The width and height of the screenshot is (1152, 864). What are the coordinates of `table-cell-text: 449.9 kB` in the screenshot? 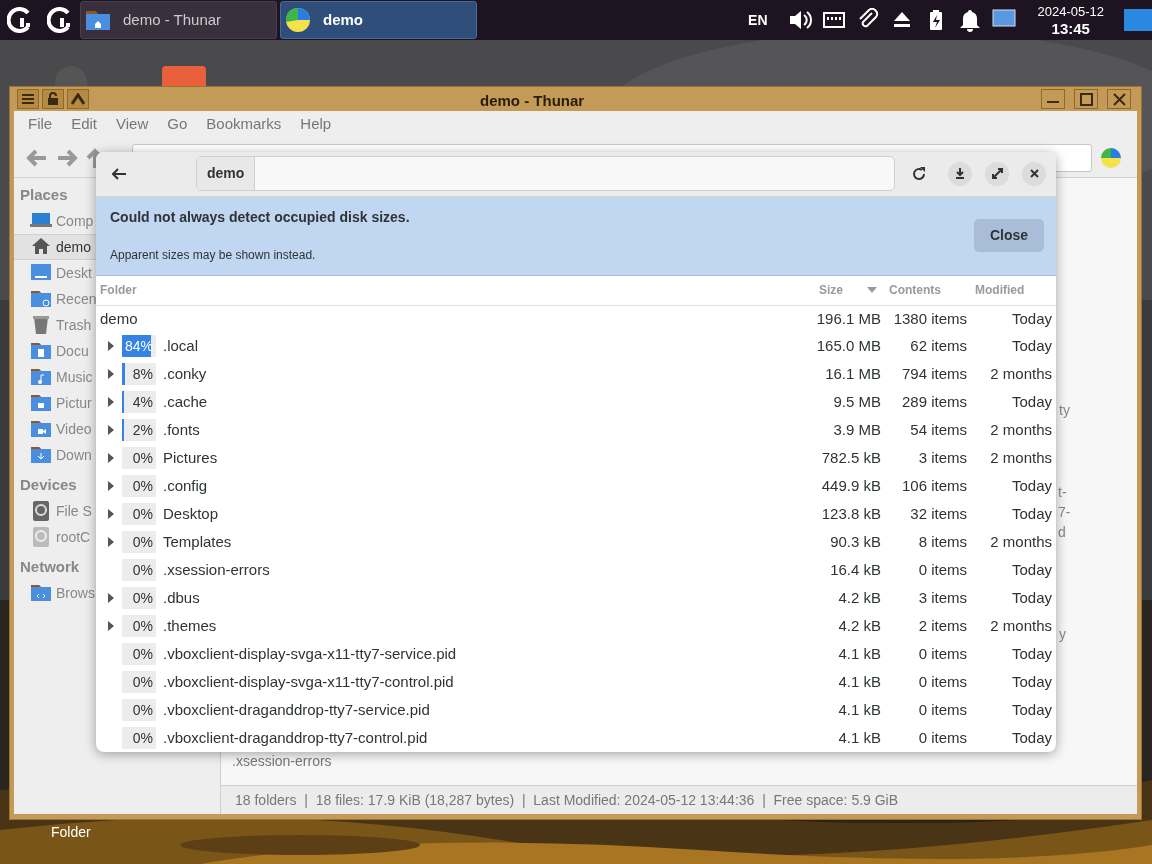 It's located at (851, 485).